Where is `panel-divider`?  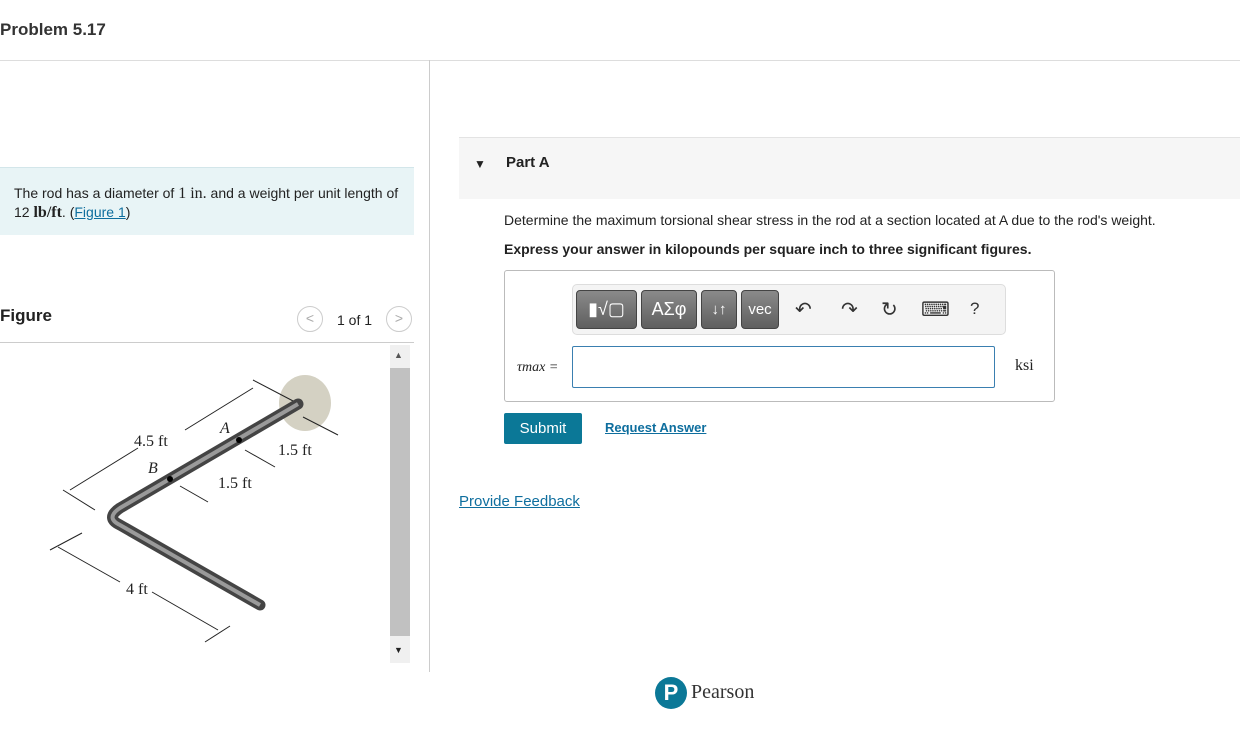 panel-divider is located at coordinates (429, 366).